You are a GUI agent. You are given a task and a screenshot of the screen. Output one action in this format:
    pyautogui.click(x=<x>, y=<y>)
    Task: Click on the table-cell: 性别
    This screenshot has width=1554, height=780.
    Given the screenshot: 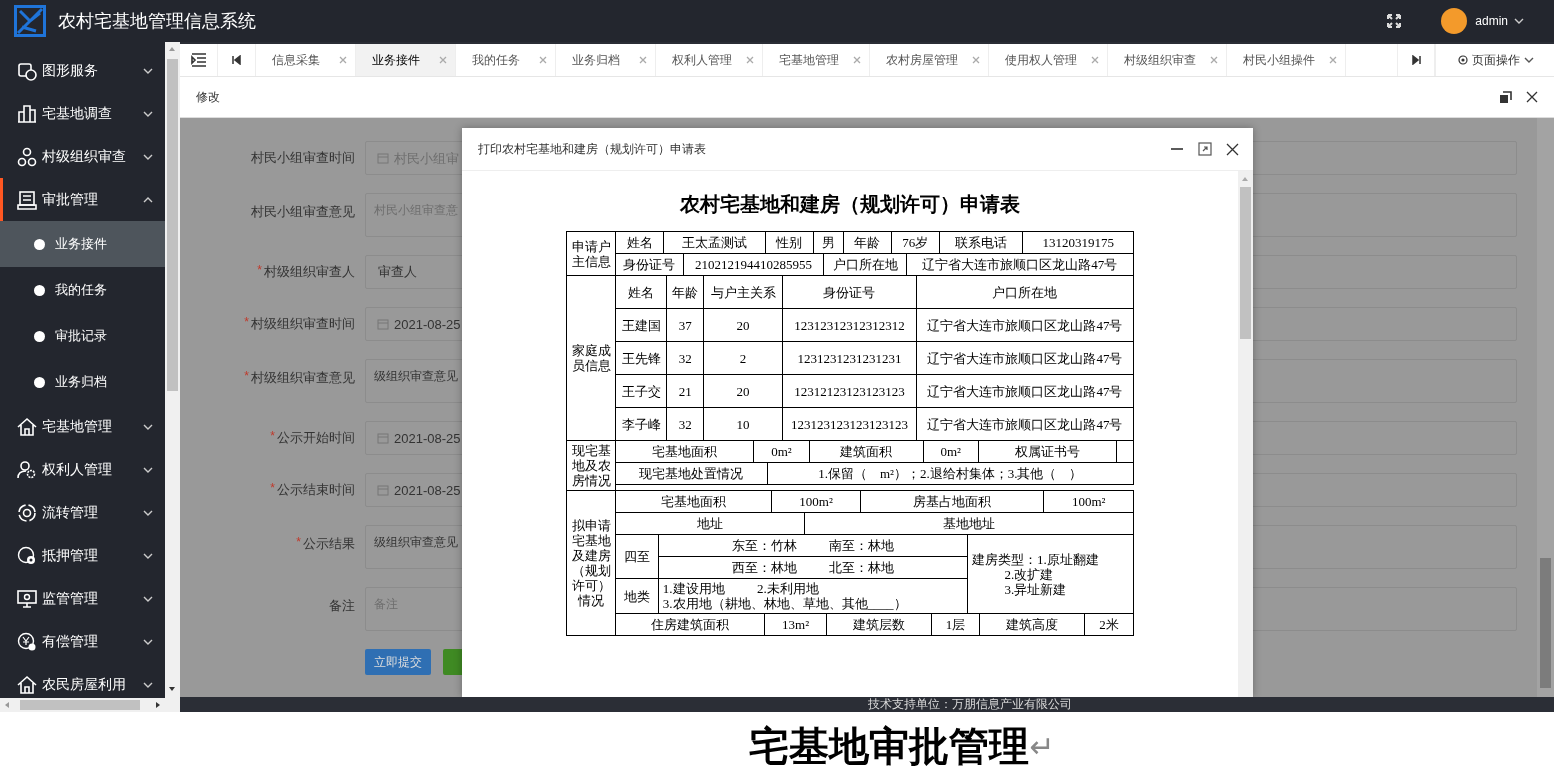 What is the action you would take?
    pyautogui.click(x=789, y=242)
    